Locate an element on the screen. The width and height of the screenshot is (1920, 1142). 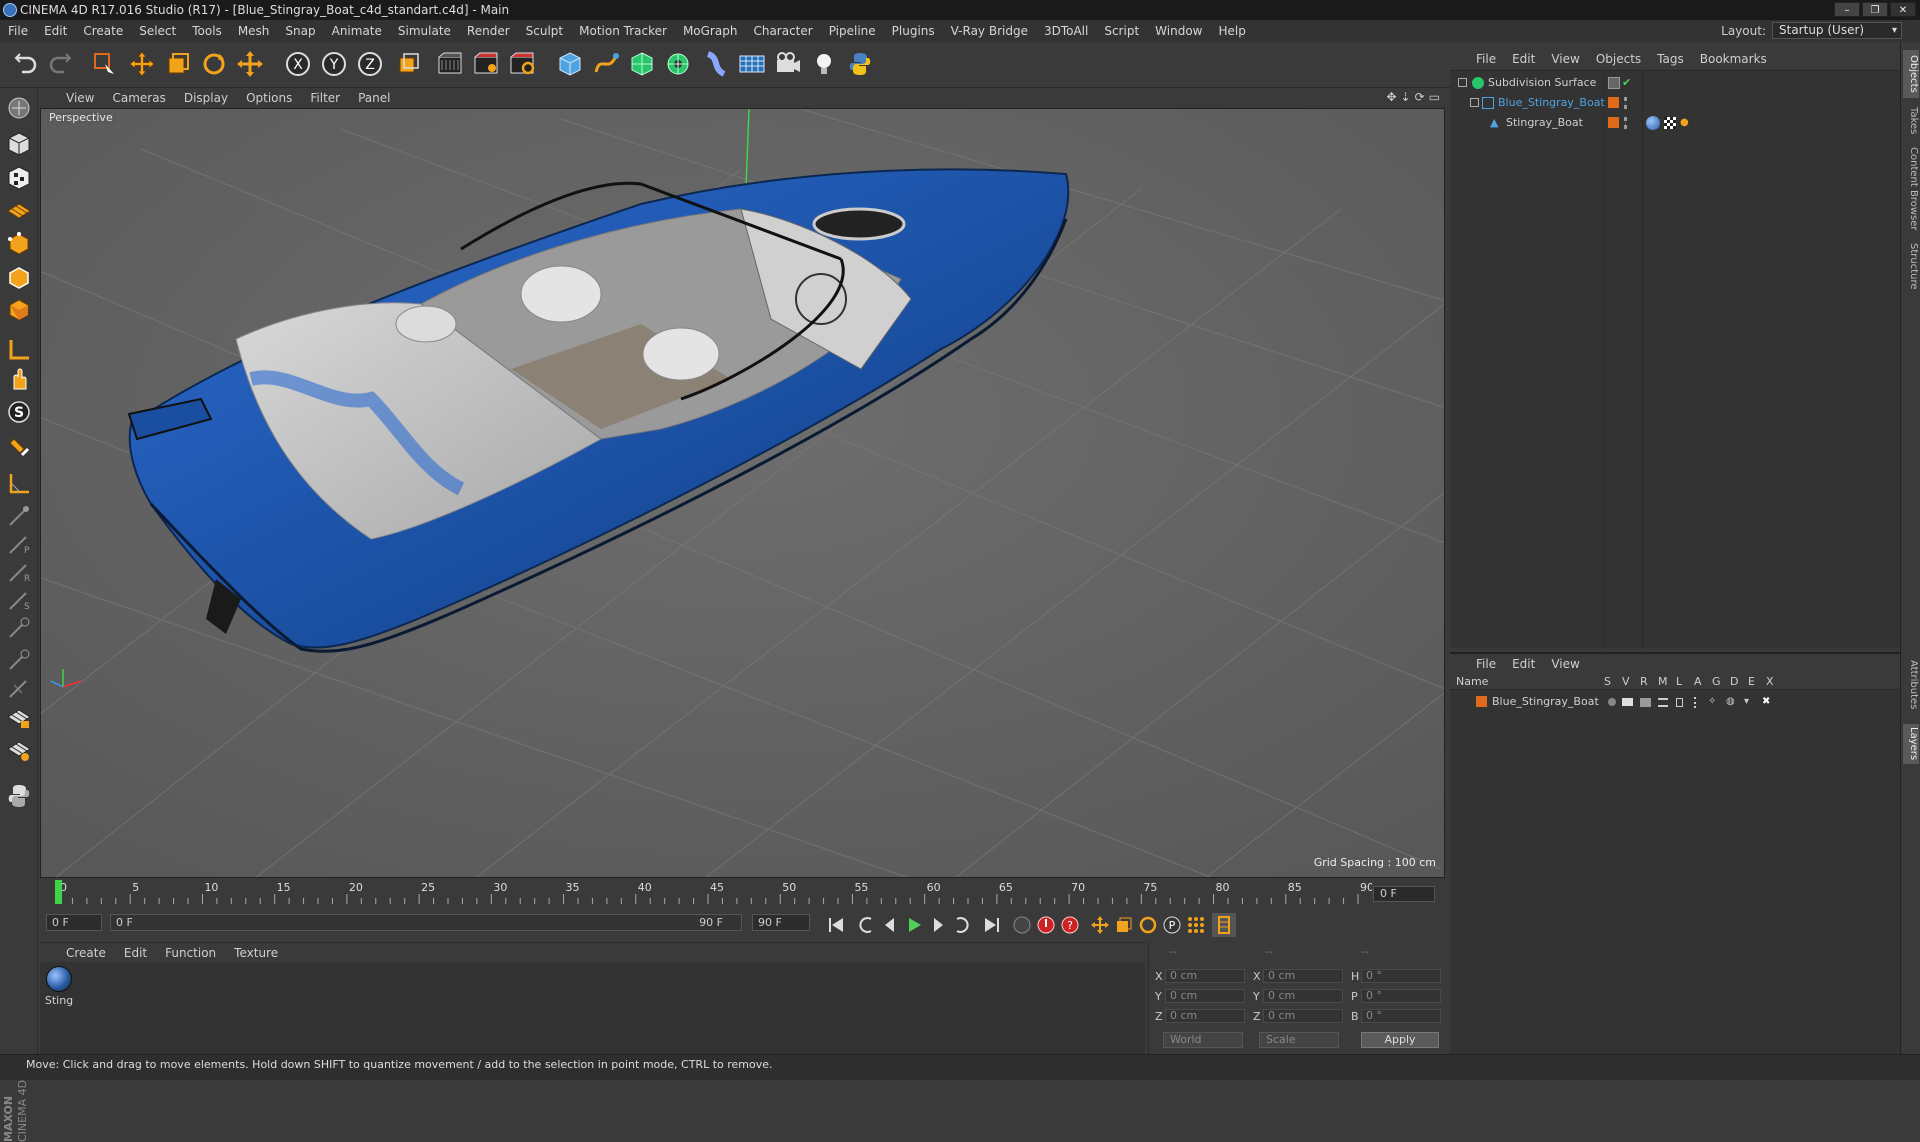
layer-color-swatch is located at coordinates (1481, 701).